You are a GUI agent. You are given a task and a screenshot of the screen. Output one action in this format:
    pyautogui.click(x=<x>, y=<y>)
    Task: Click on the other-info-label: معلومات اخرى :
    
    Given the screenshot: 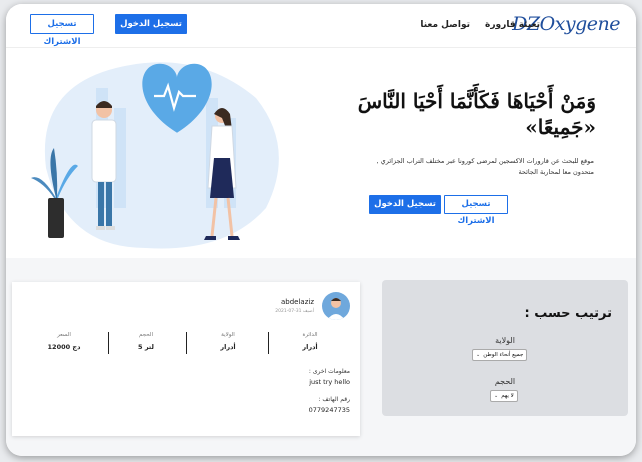 What is the action you would take?
    pyautogui.click(x=329, y=371)
    